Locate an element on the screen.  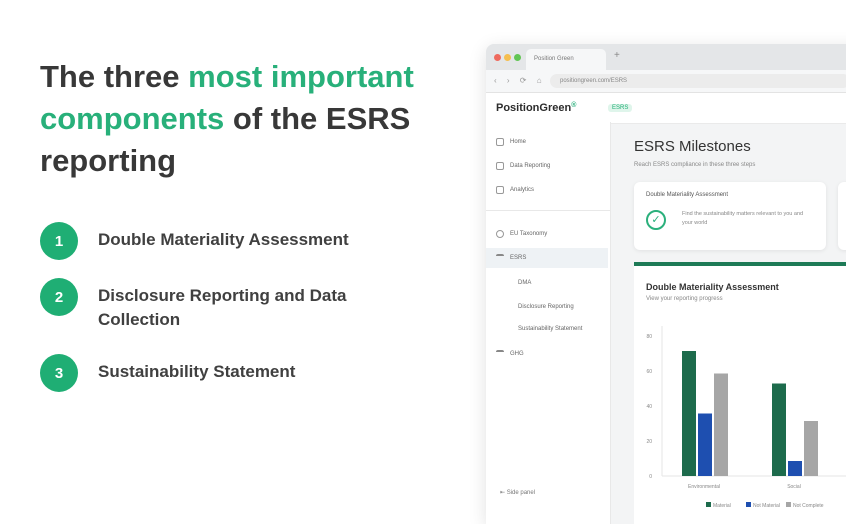
logo-text: PositionGreen is located at coordinates (534, 108).